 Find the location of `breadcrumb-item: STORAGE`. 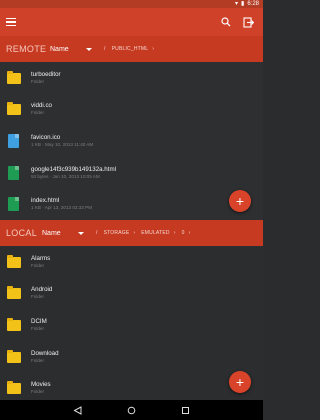

breadcrumb-item: STORAGE is located at coordinates (116, 233).